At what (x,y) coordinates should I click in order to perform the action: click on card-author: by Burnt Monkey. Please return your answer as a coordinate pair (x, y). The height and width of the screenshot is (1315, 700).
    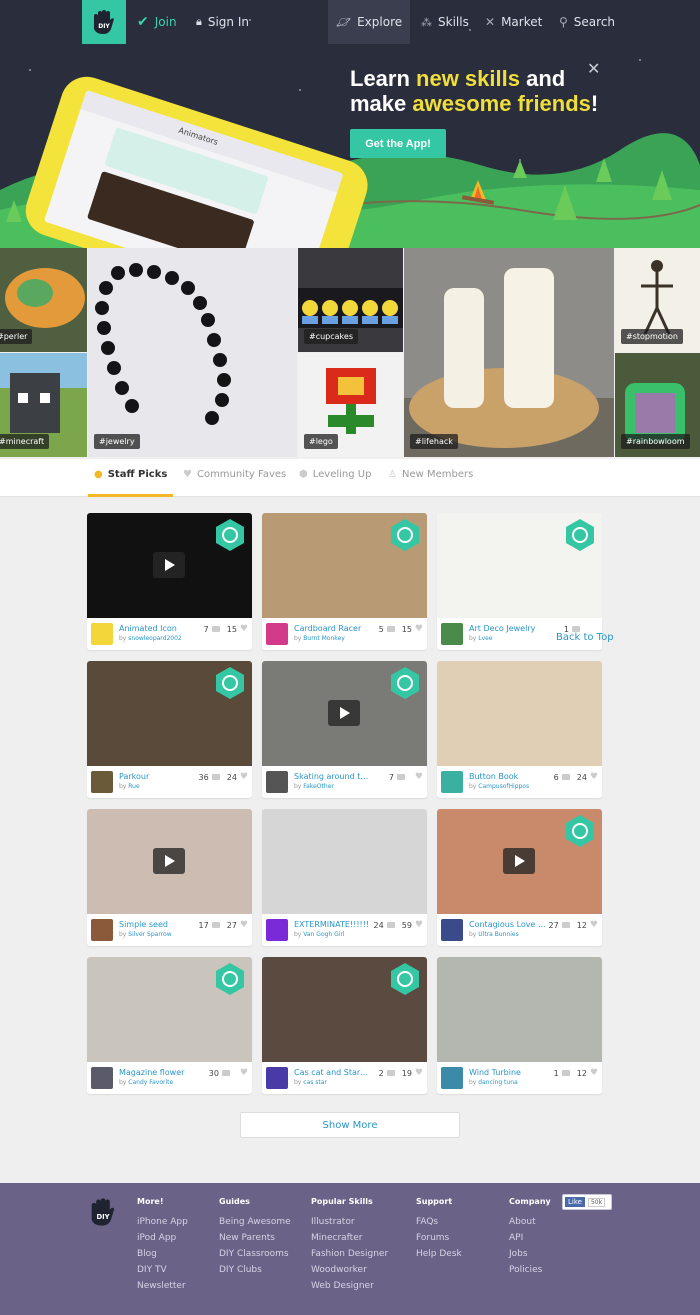
    Looking at the image, I should click on (319, 638).